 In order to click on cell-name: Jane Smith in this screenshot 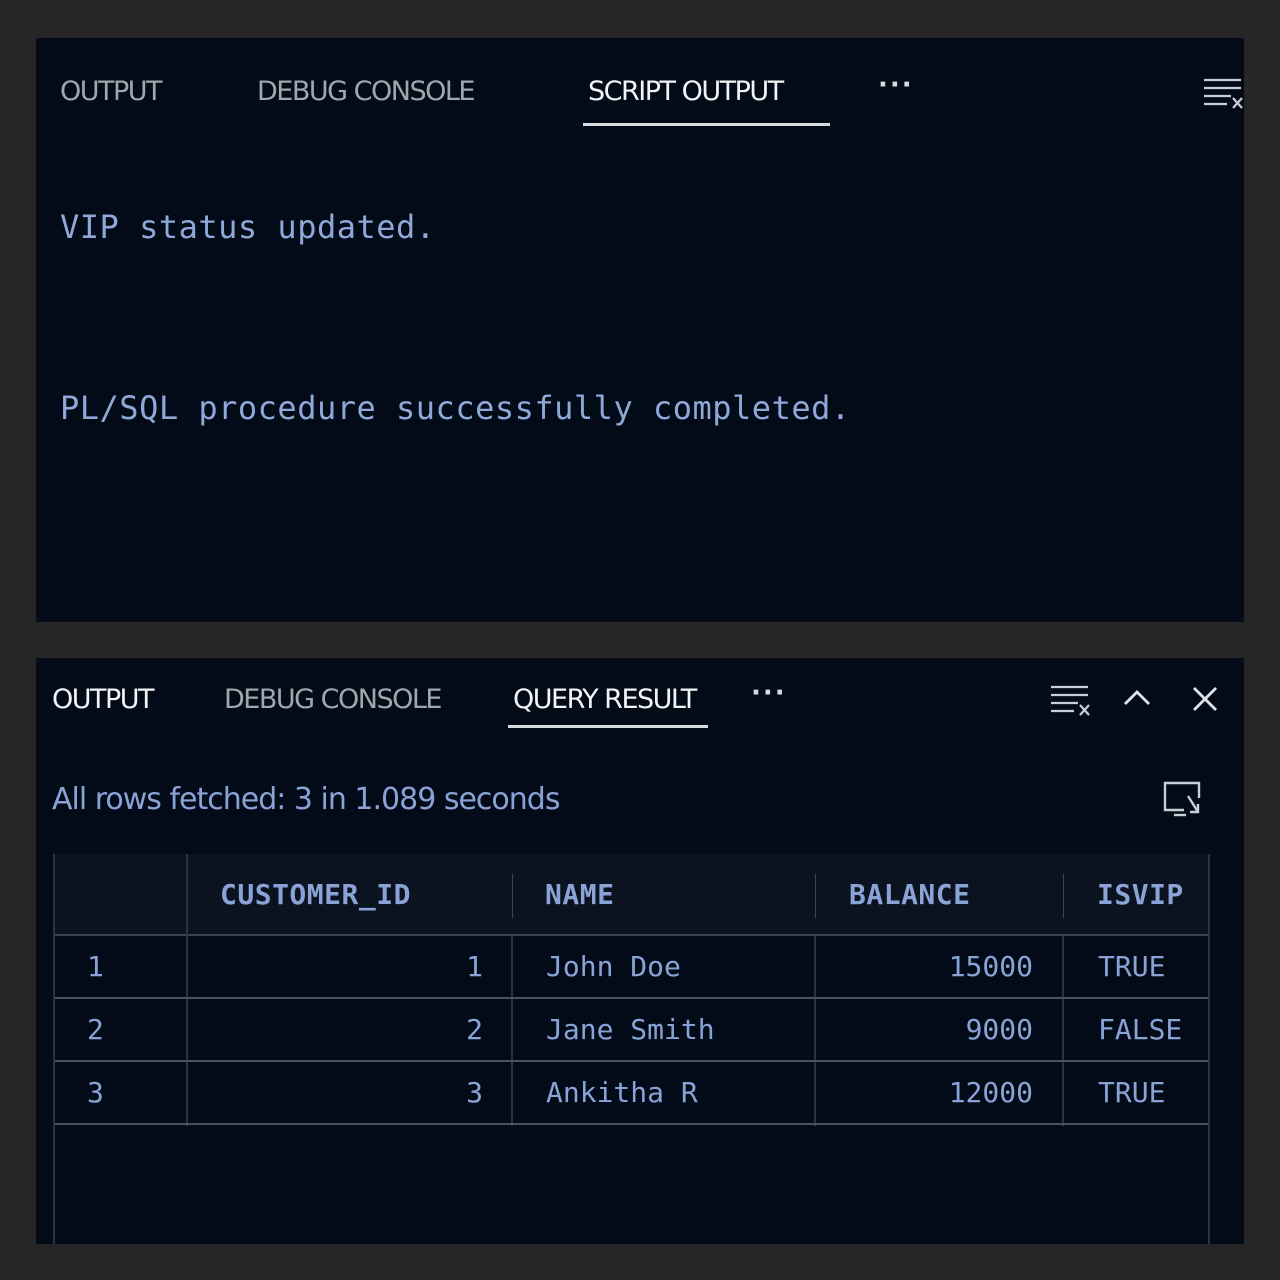, I will do `click(630, 1029)`.